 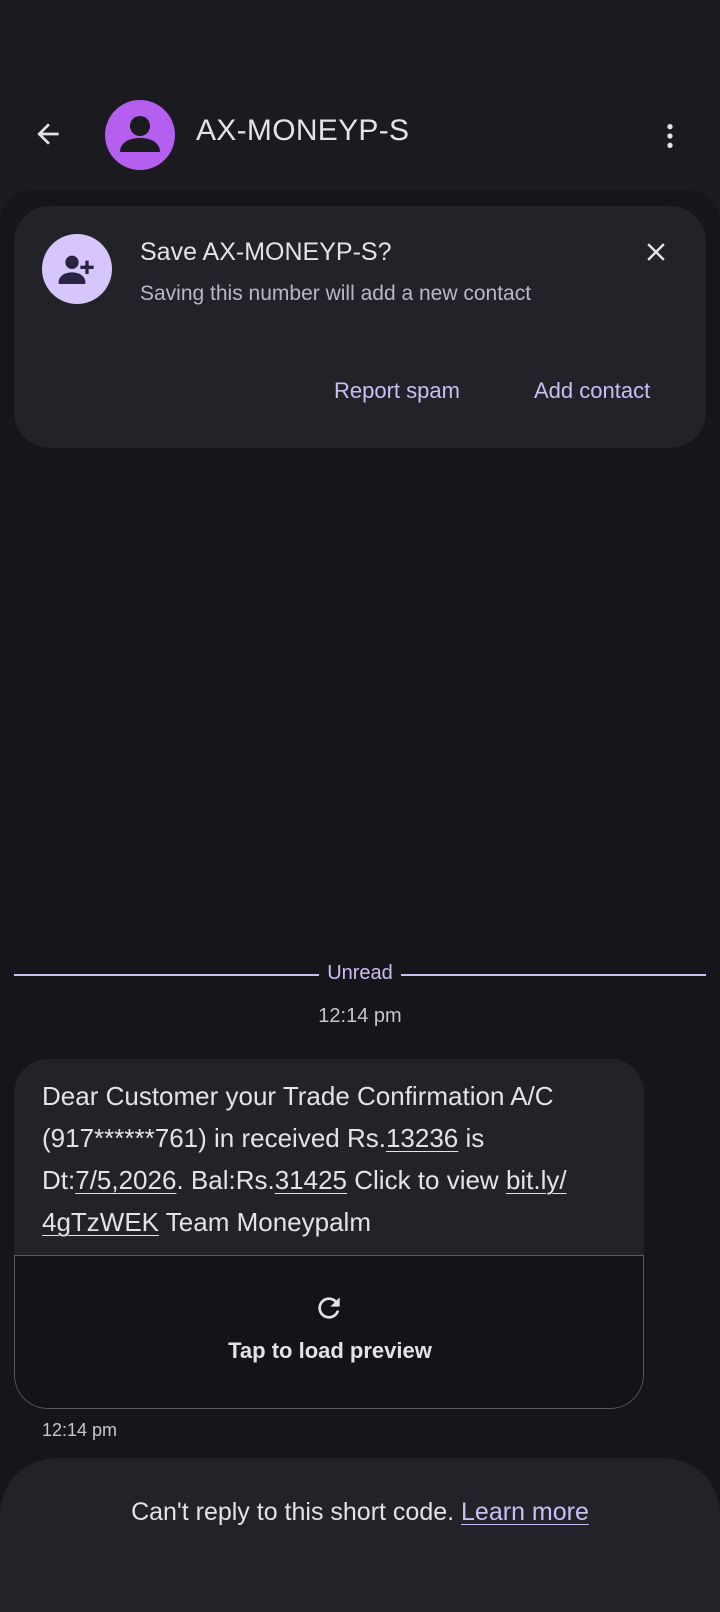 I want to click on more-vert-icon, so click(x=670, y=136).